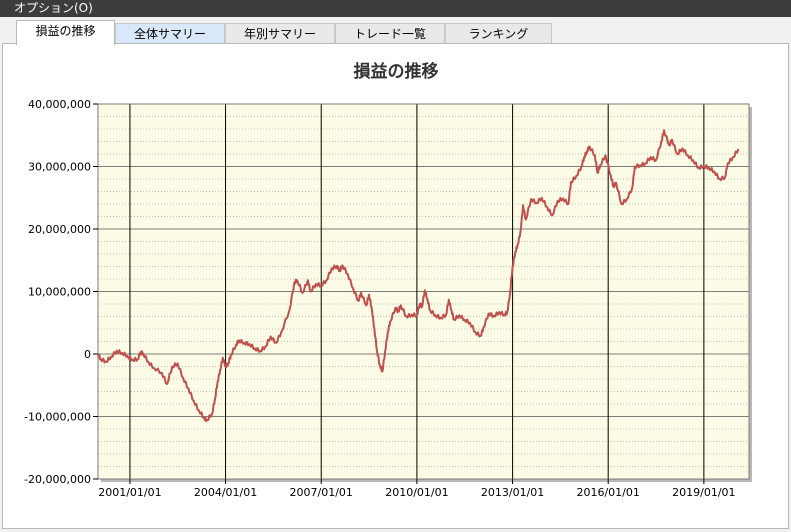 The height and width of the screenshot is (532, 791). I want to click on x-tick-label: 2016/01/01, so click(607, 492).